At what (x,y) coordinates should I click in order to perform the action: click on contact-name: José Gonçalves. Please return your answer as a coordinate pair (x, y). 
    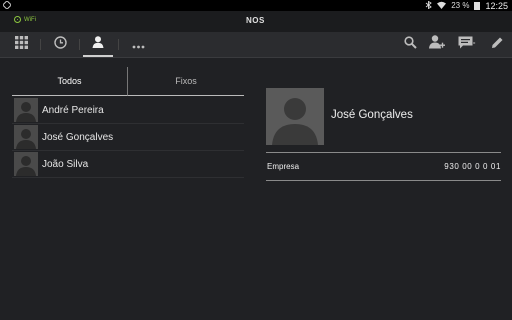
    Looking at the image, I should click on (78, 137).